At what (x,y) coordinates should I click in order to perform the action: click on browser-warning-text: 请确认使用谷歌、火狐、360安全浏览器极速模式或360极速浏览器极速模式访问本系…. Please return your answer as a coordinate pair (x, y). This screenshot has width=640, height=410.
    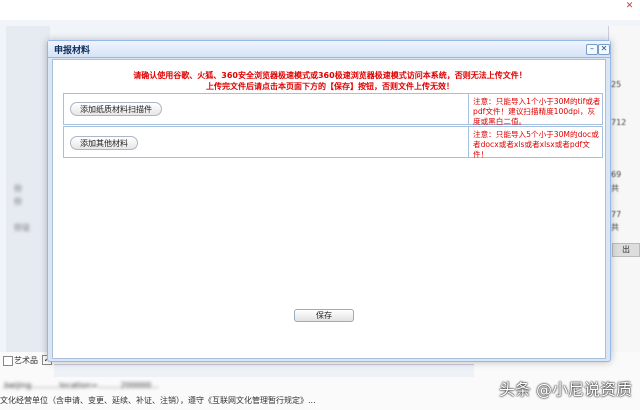
    Looking at the image, I should click on (330, 75).